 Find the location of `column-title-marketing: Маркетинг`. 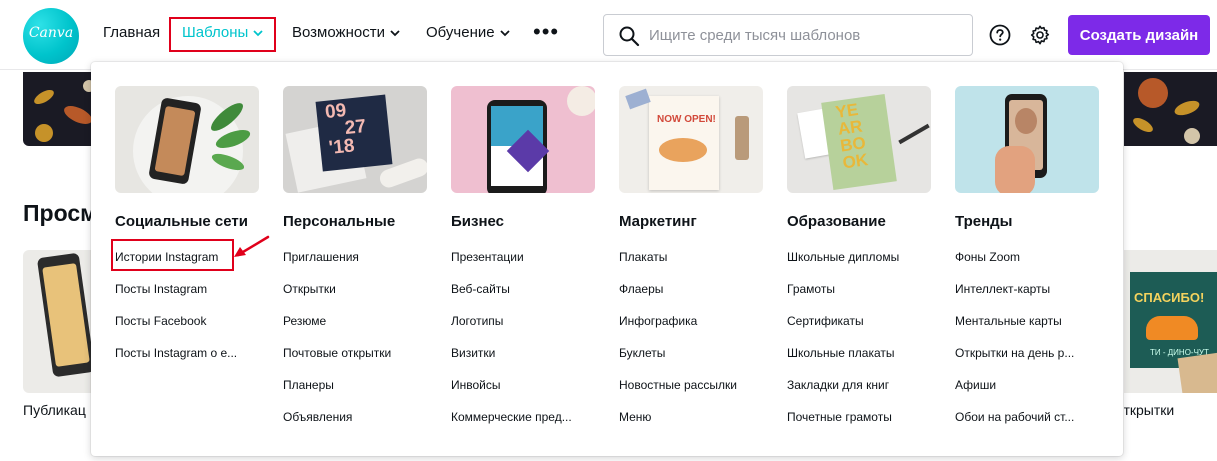

column-title-marketing: Маркетинг is located at coordinates (658, 221).